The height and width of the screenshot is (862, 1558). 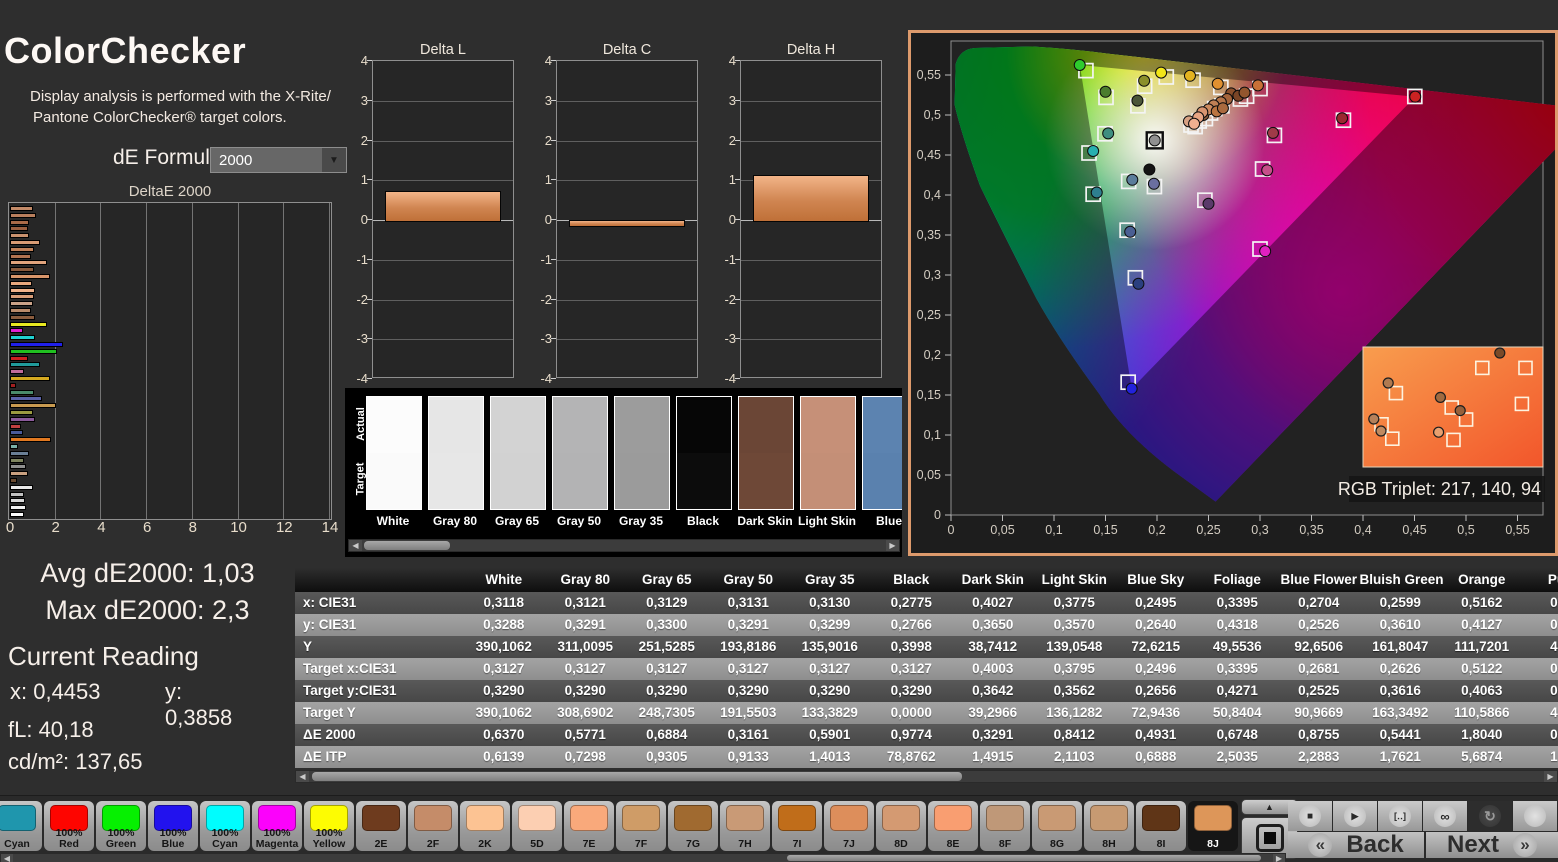 I want to click on patch-tile-2f: 2F, so click(x=433, y=826).